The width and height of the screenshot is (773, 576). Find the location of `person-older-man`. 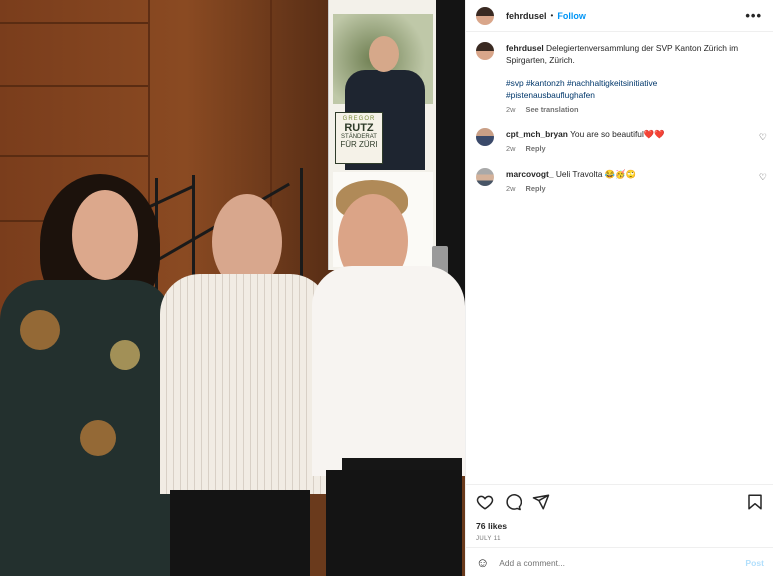

person-older-man is located at coordinates (245, 383).